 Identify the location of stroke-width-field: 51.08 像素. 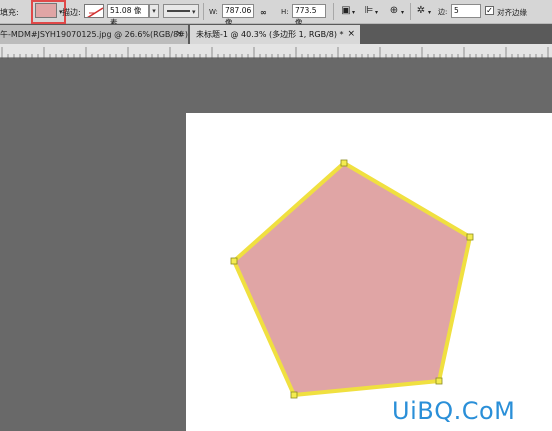
(128, 15).